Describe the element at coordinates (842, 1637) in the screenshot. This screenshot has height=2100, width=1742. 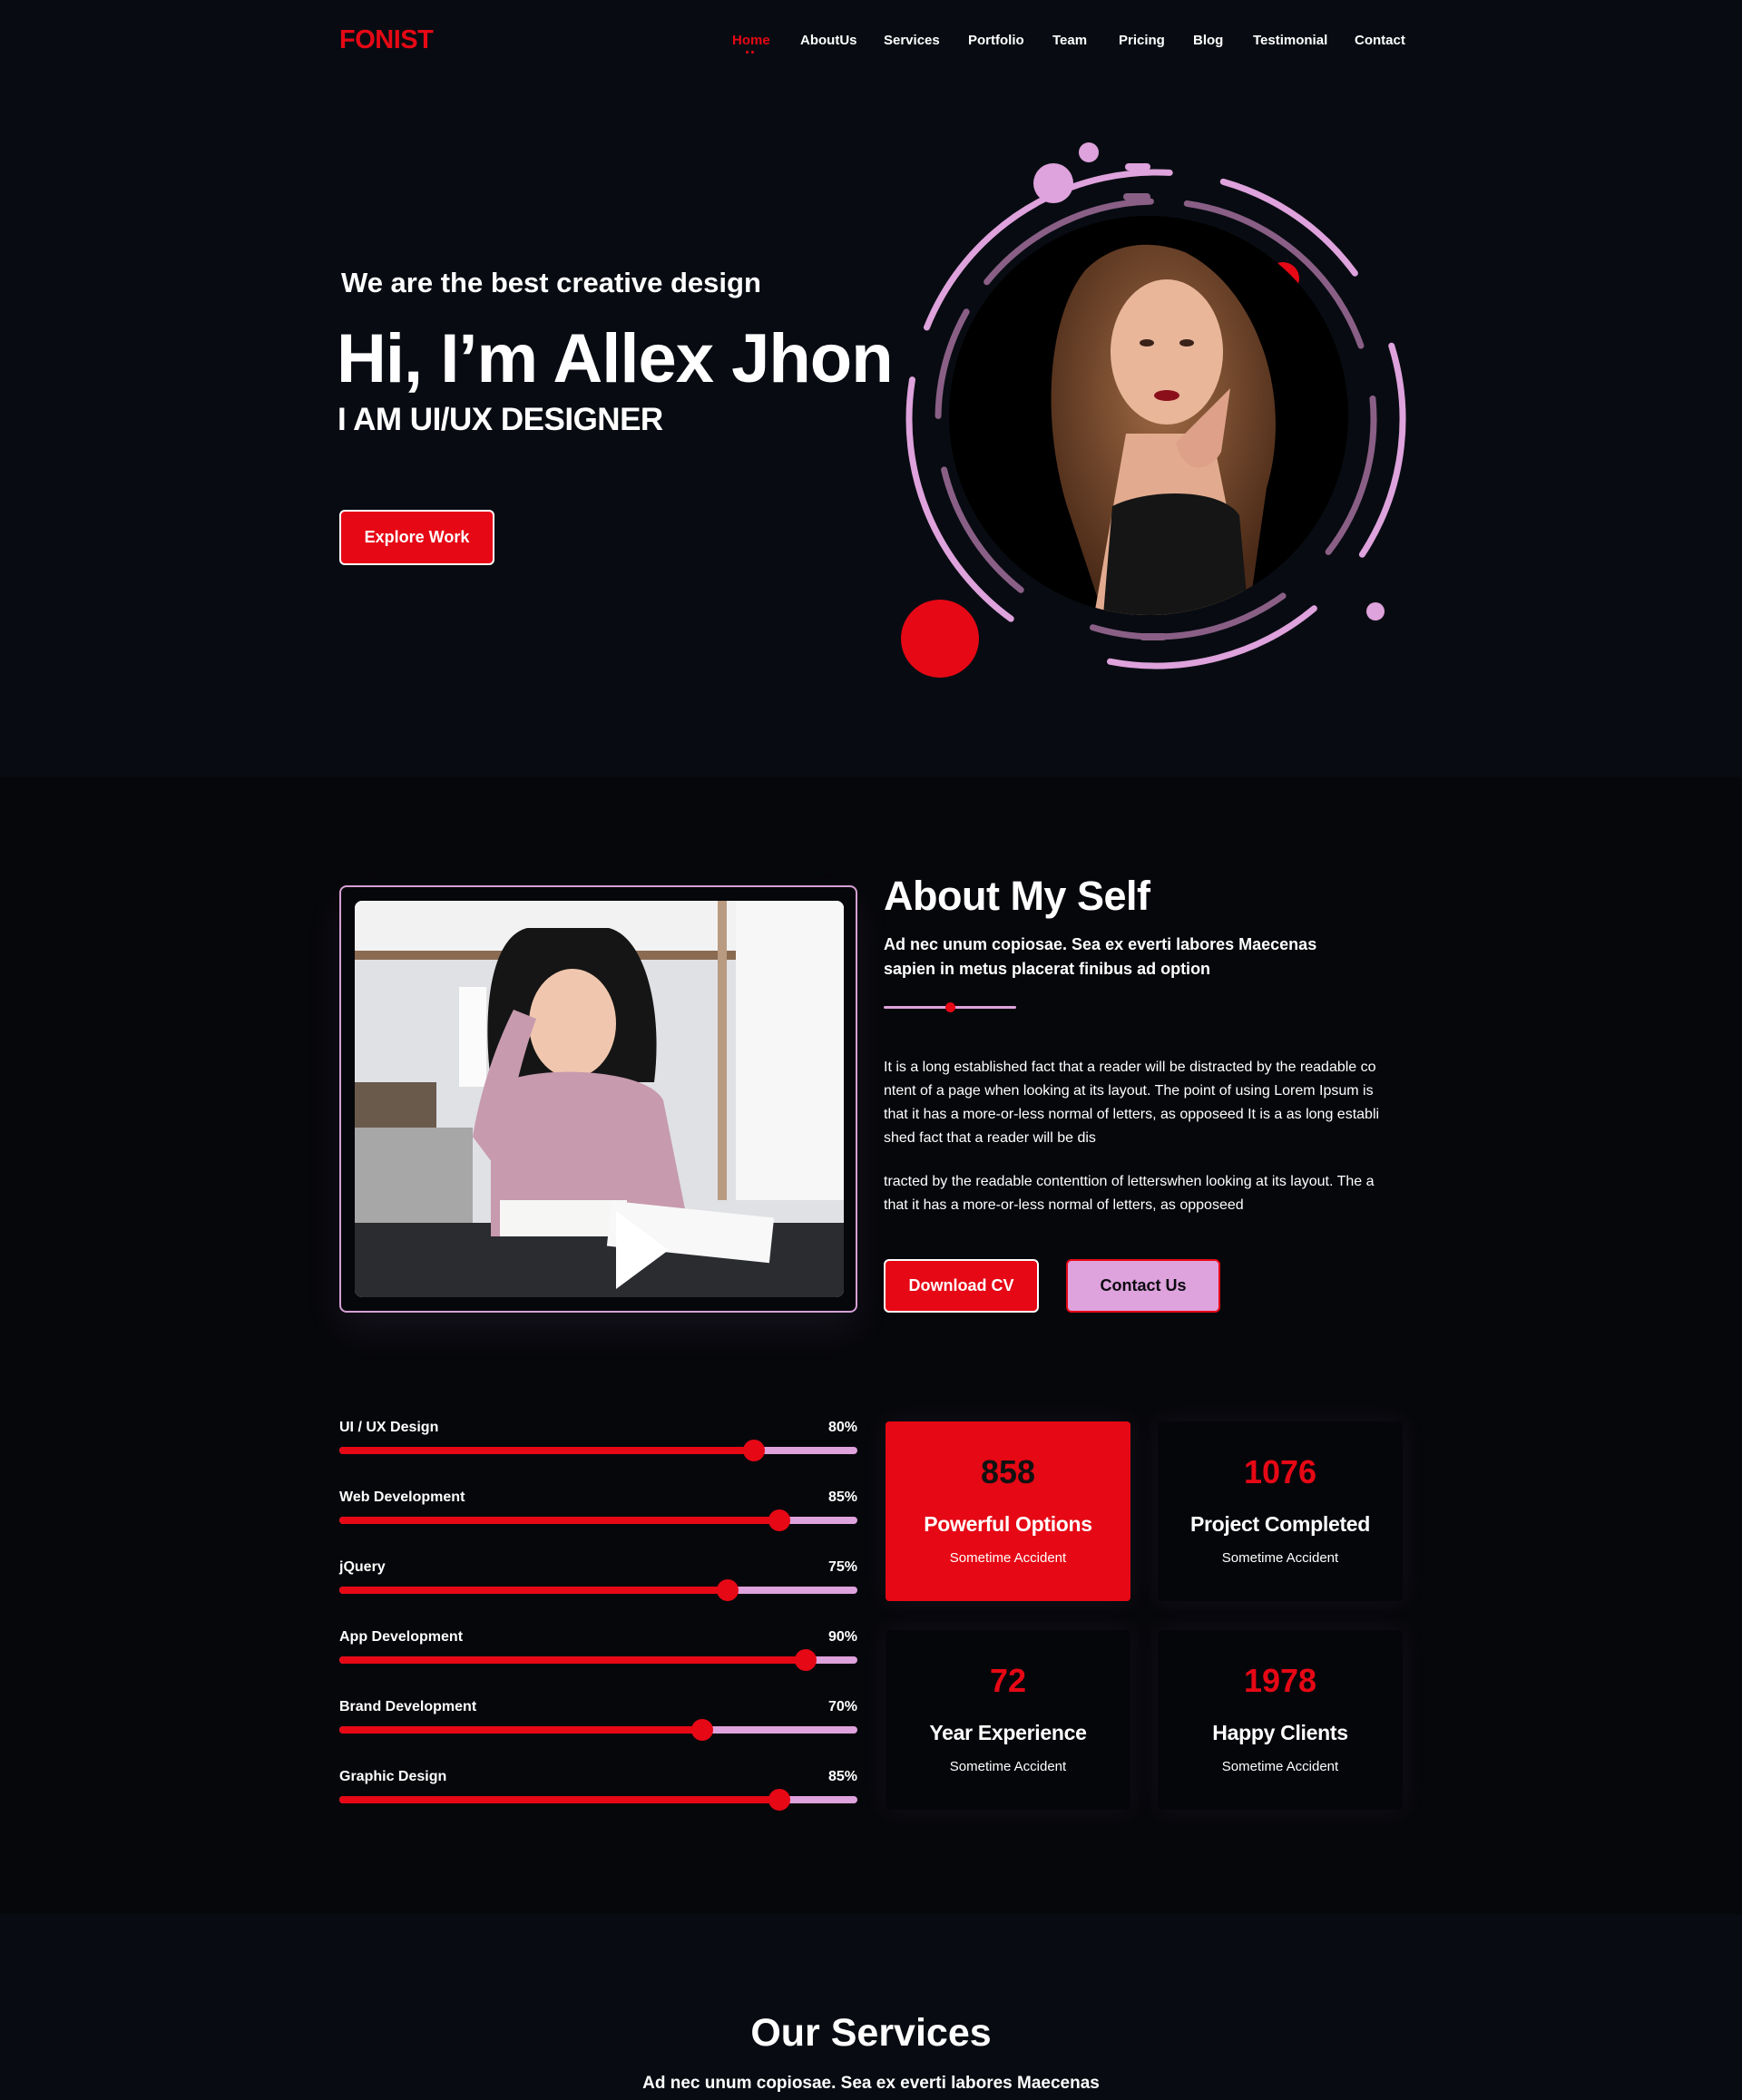
I see `skill-percent: 90%` at that location.